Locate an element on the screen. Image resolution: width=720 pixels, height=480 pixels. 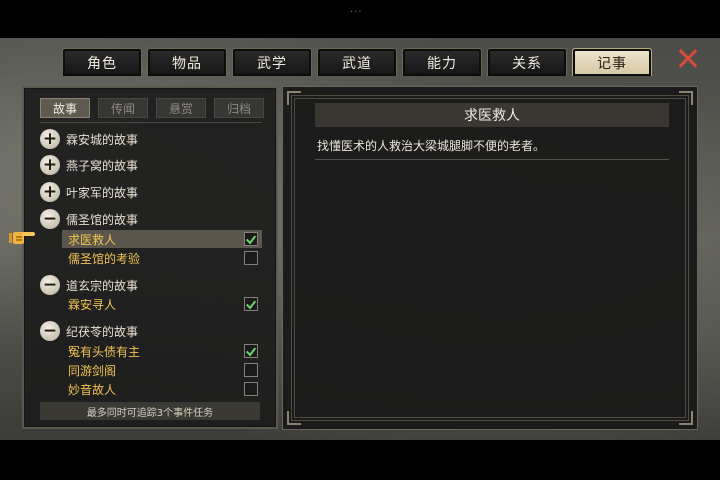
group-confucian-hall: − 儒圣馆的故事 is located at coordinates (89, 219).